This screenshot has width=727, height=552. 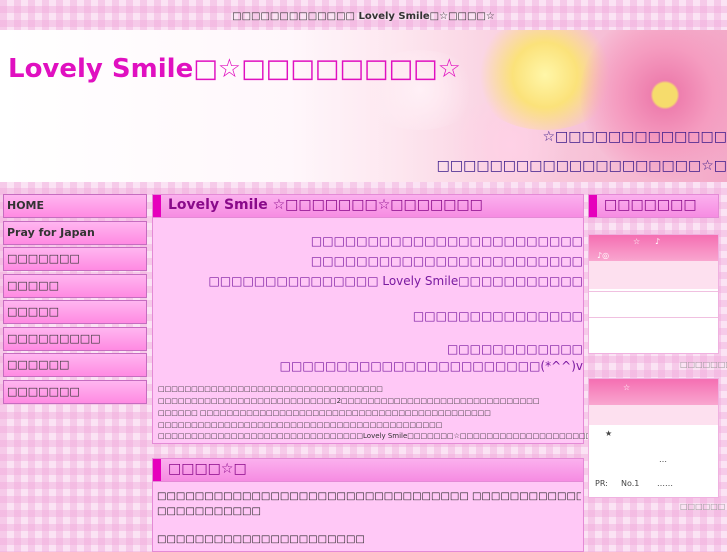 I want to click on intro-line: □□□□□□□□□□□□□□□□□□□□□□□(*^^)v, so click(x=431, y=366).